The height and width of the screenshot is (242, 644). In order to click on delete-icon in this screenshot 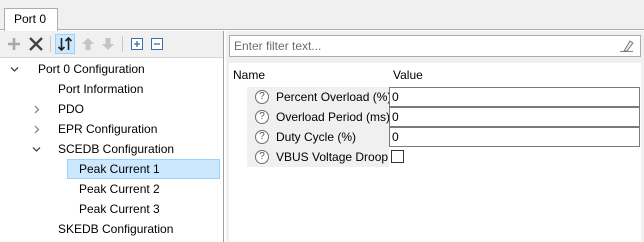, I will do `click(36, 44)`.